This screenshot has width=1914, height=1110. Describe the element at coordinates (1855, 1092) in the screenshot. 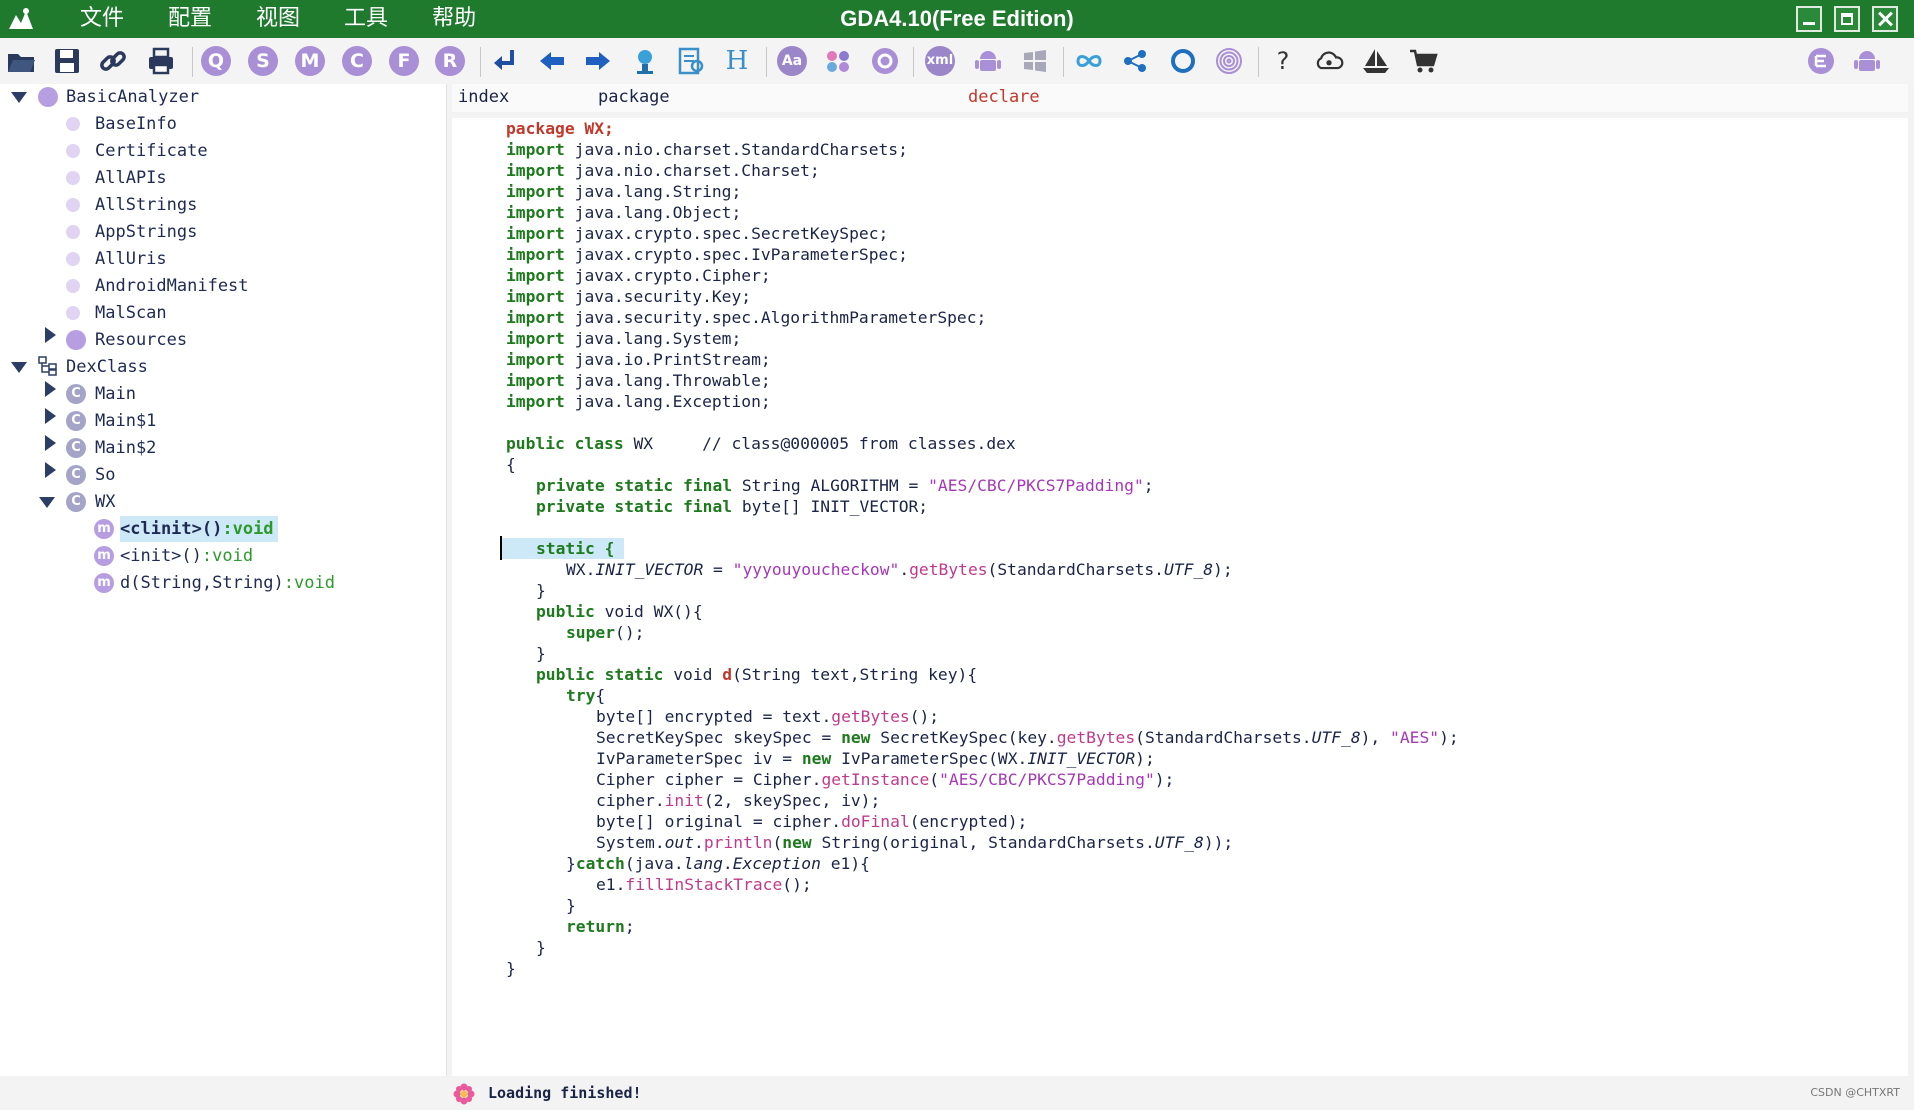

I see `watermark: CSDN @CHTXRT` at that location.